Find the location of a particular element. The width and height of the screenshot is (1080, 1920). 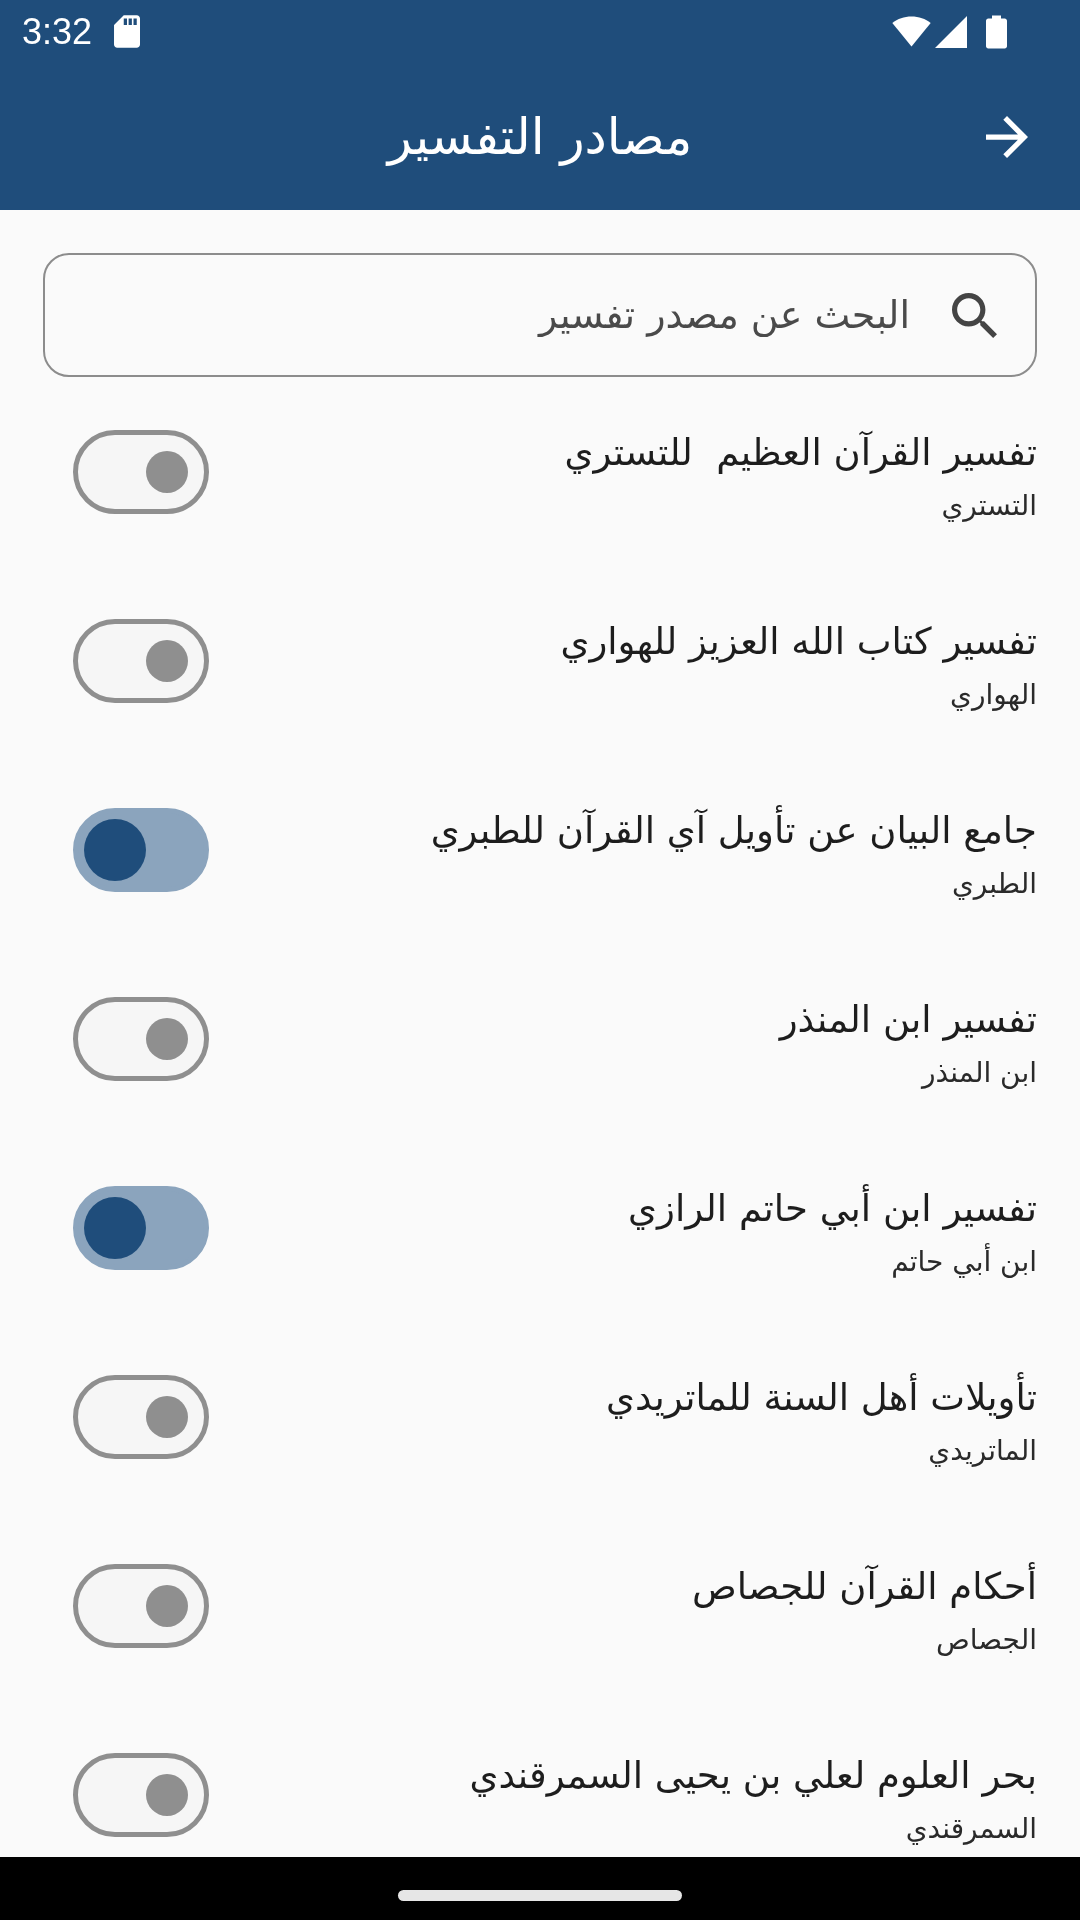

screen-title: مصادر التفسير is located at coordinates (540, 137).